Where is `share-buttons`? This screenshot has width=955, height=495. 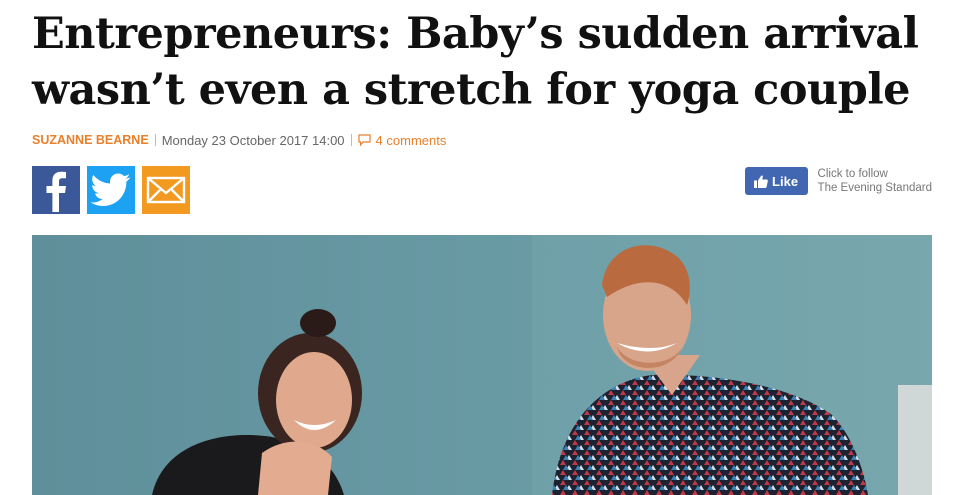 share-buttons is located at coordinates (111, 190).